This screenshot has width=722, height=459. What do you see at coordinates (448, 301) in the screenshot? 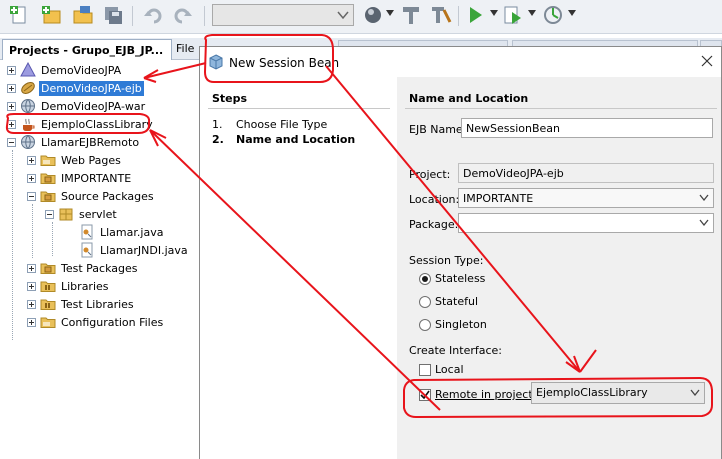
I see `radio-stateful: Stateful` at bounding box center [448, 301].